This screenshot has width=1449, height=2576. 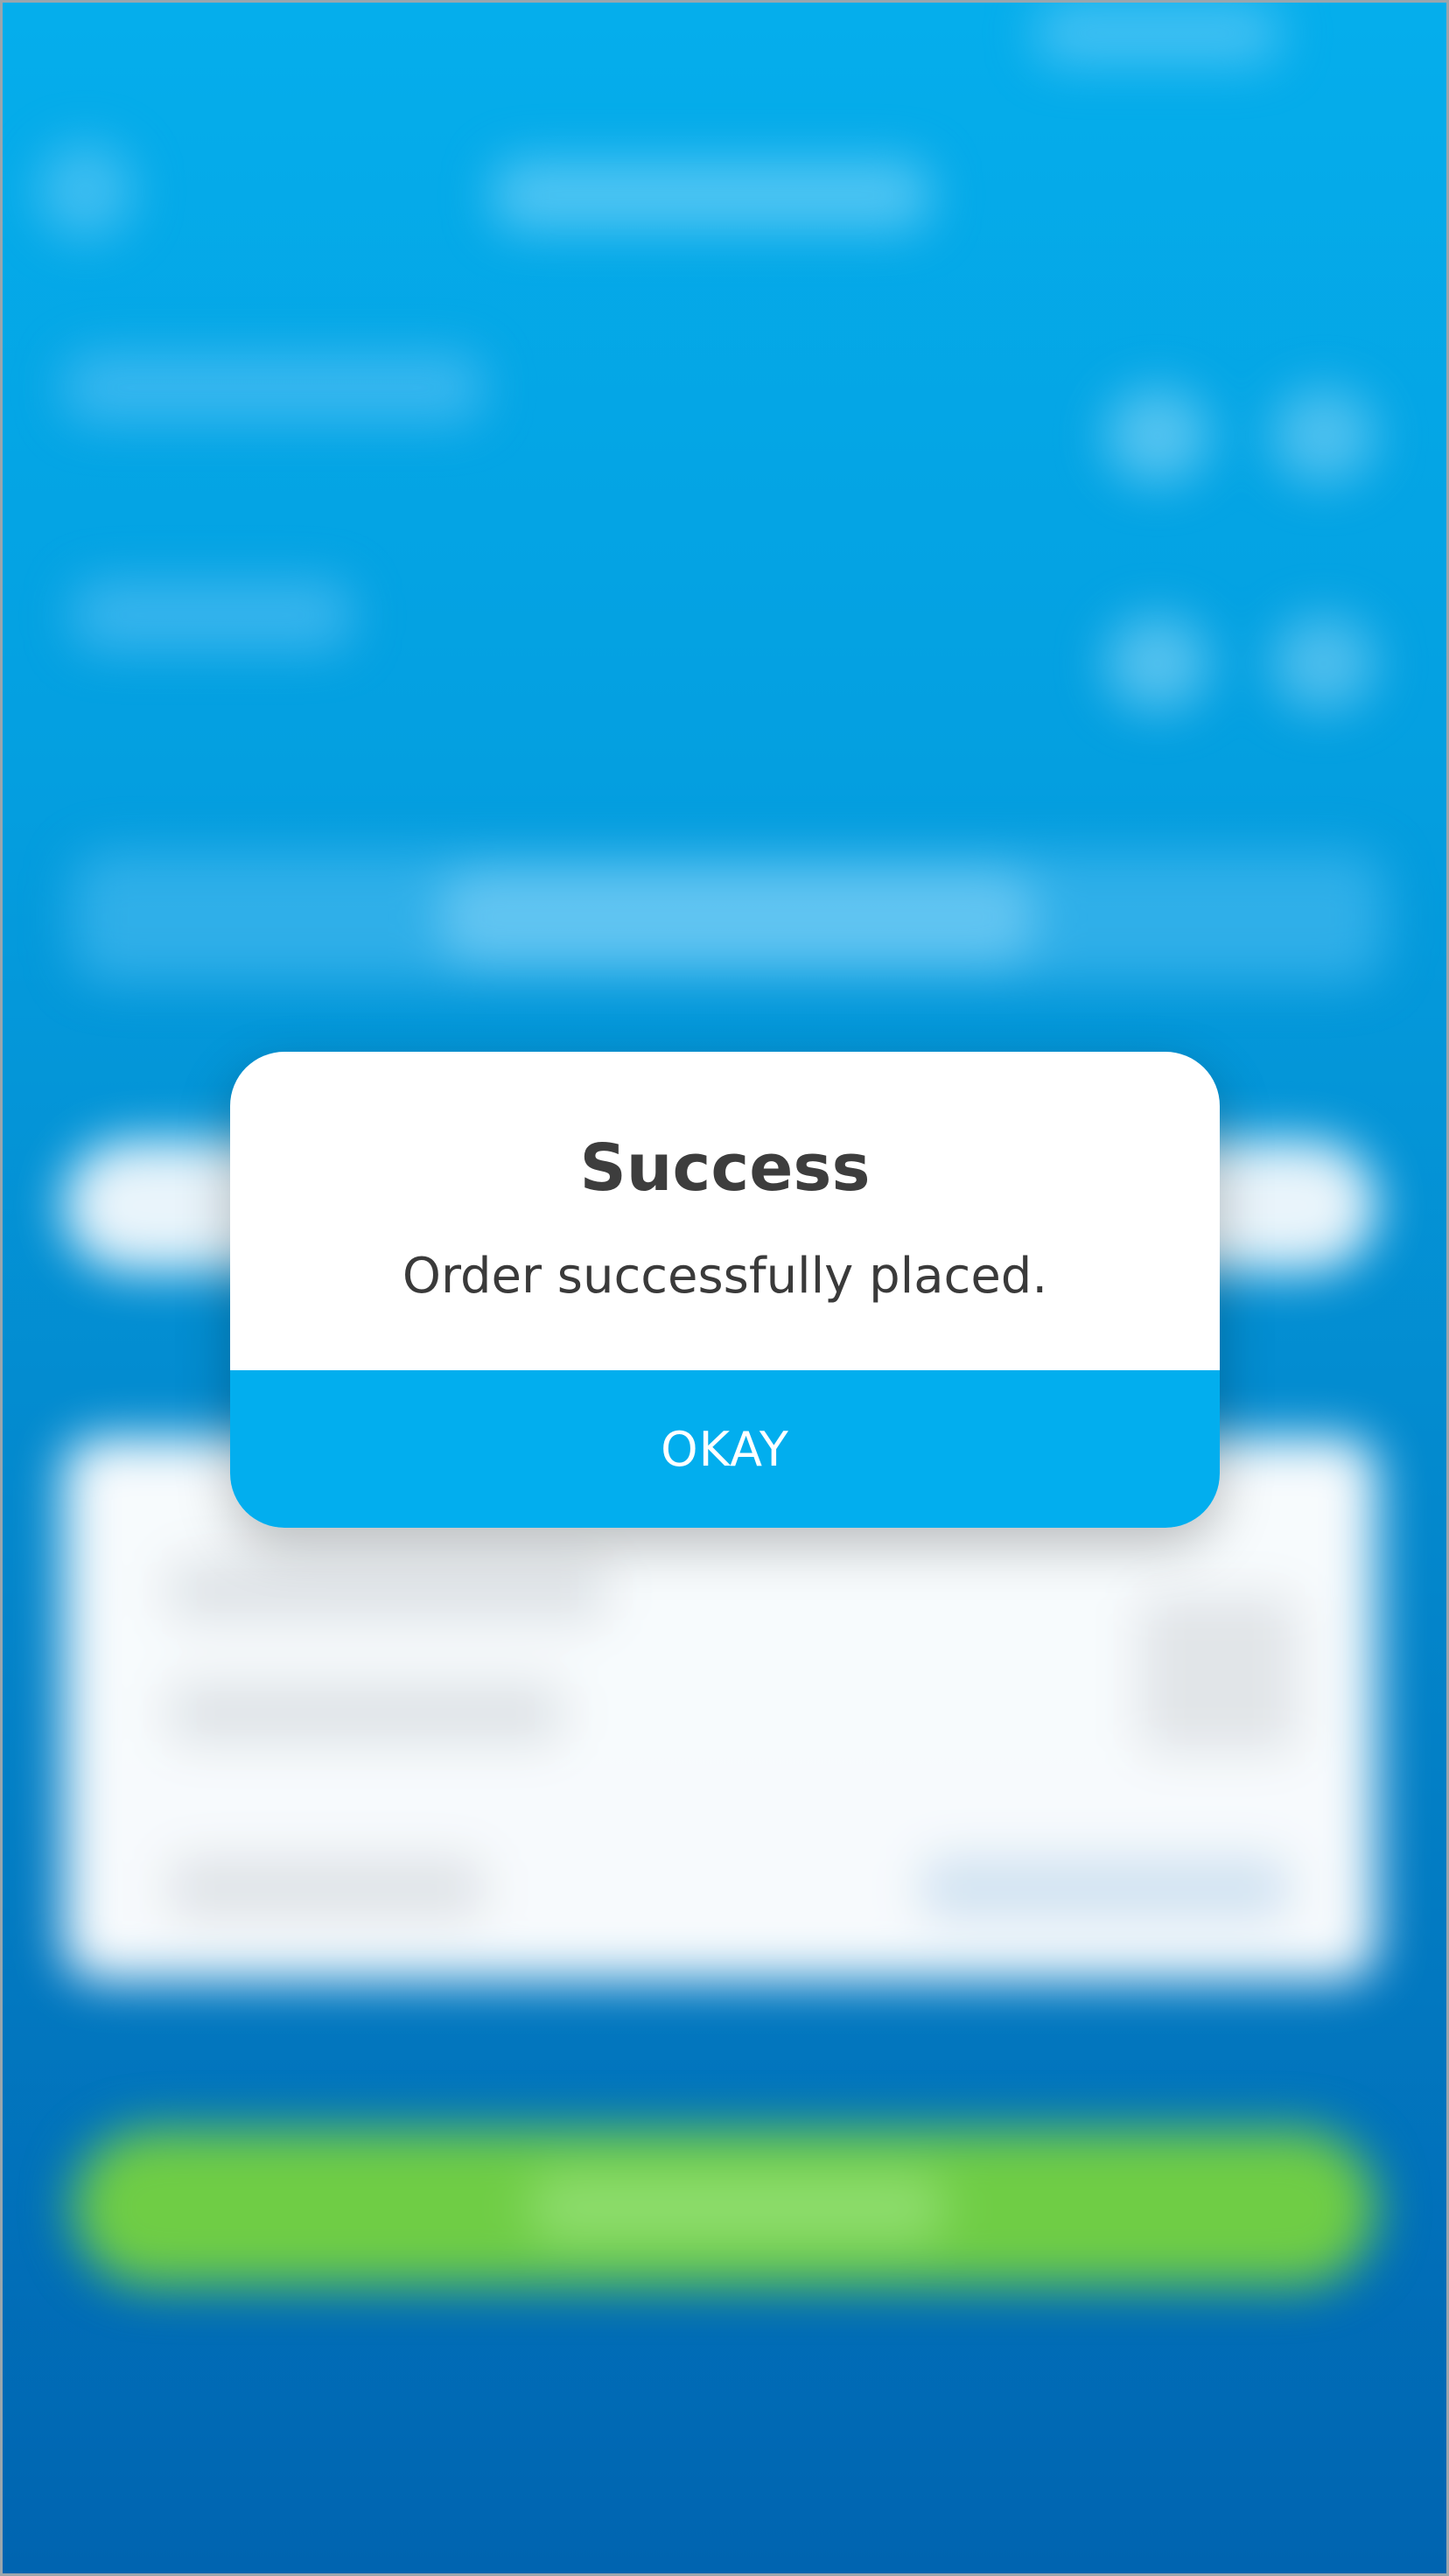 I want to click on blurred-tab-label, so click(x=737, y=917).